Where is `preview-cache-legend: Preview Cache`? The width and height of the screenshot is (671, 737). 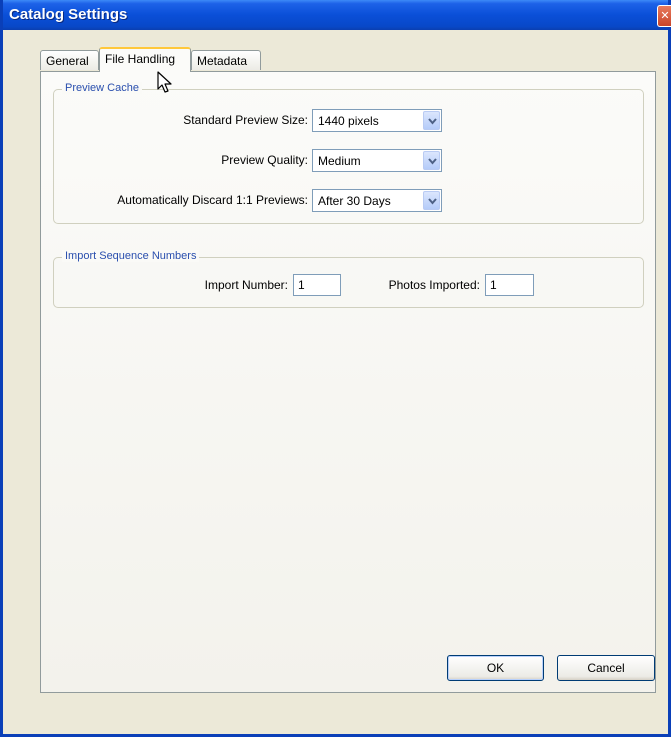 preview-cache-legend: Preview Cache is located at coordinates (102, 88).